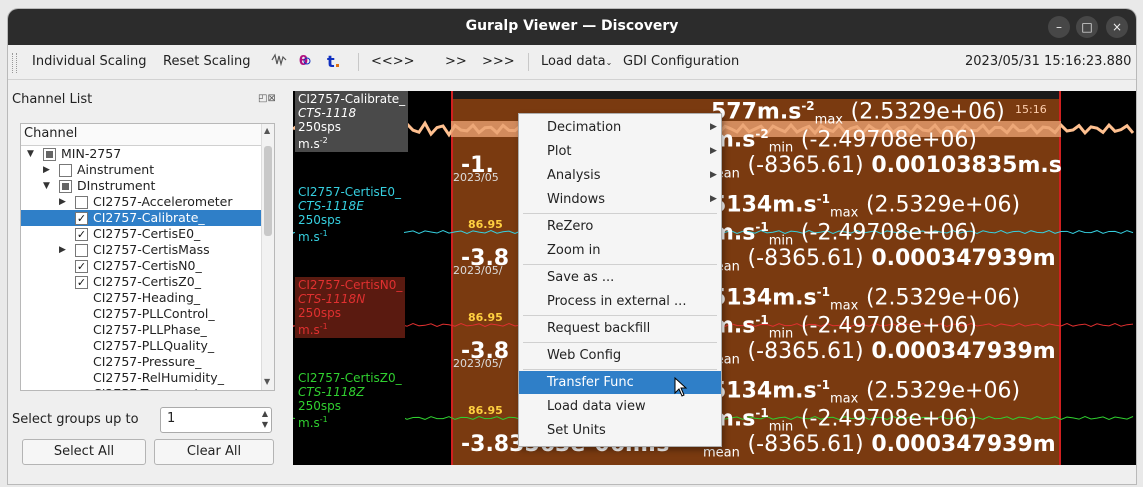 The height and width of the screenshot is (487, 1143). Describe the element at coordinates (620, 175) in the screenshot. I see `menu-item: Analysis ▶` at that location.